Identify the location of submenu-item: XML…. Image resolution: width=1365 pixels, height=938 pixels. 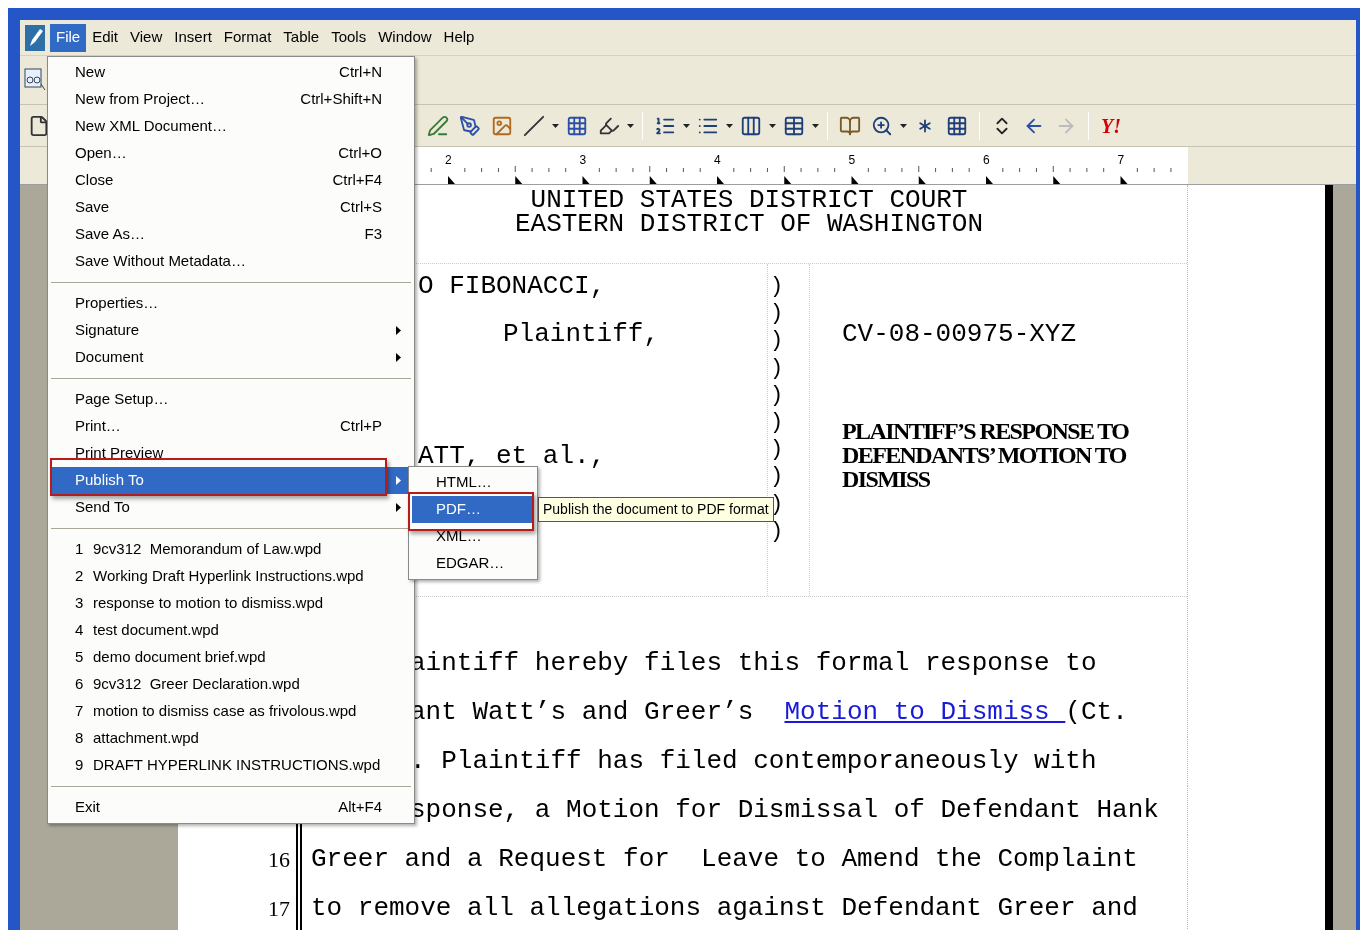
(473, 536).